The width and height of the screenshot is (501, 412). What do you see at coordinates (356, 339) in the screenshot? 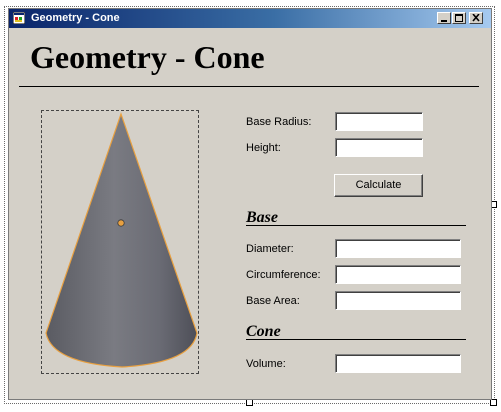
I see `cone-section-line` at bounding box center [356, 339].